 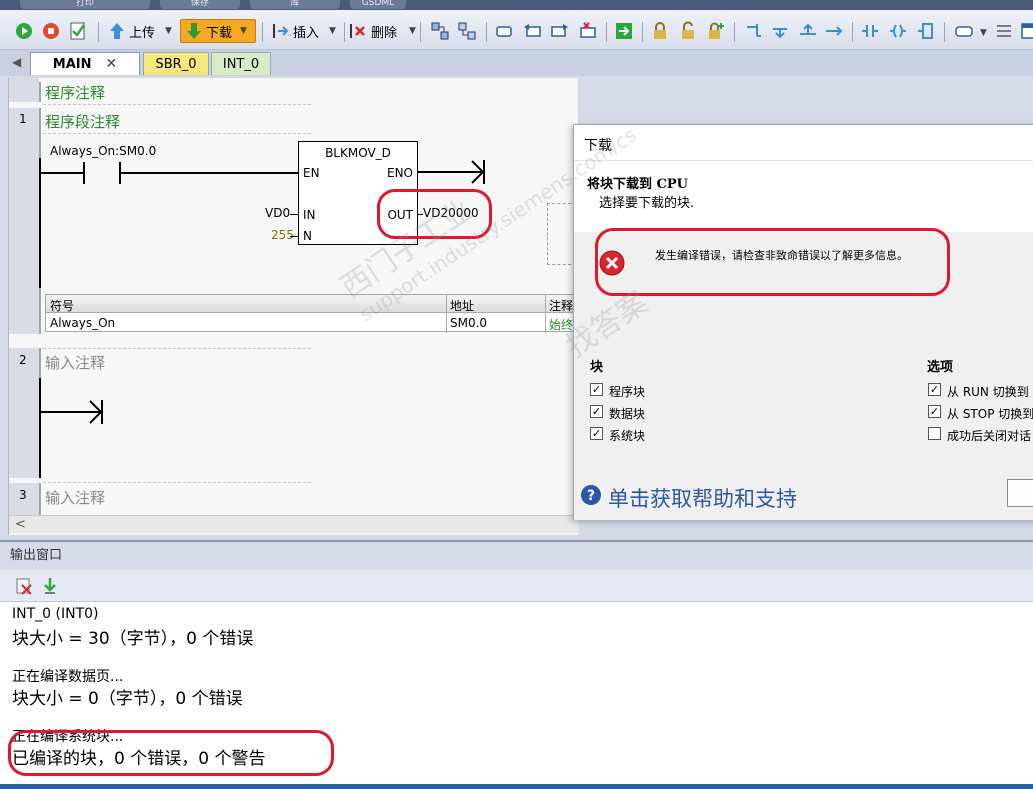 I want to click on goto-error-icon, so click(x=50, y=586).